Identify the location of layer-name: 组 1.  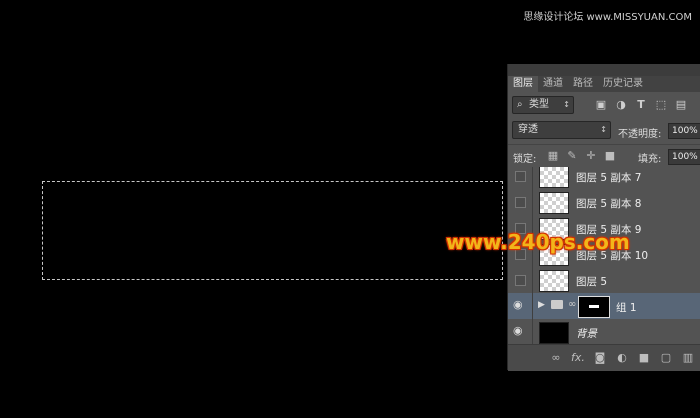
(626, 308).